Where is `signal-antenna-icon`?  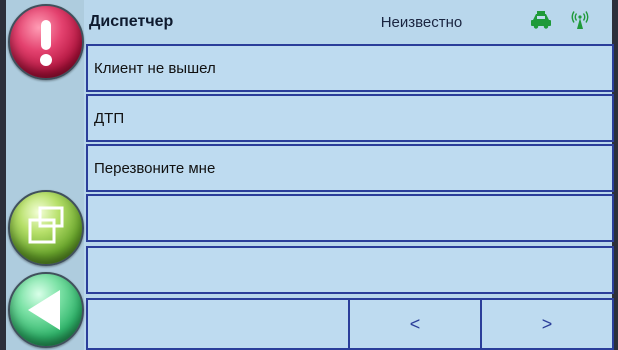 signal-antenna-icon is located at coordinates (580, 22).